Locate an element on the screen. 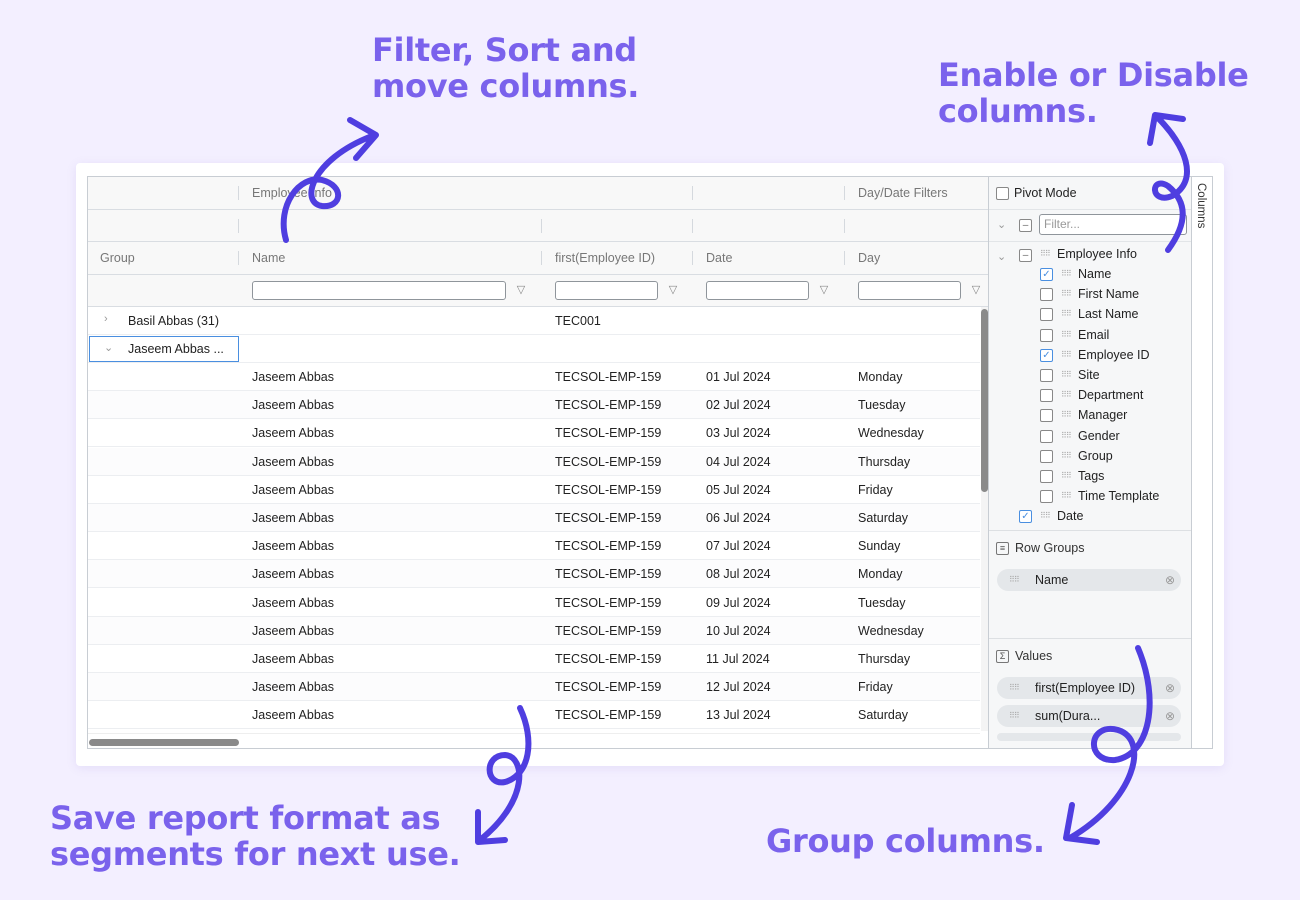 The height and width of the screenshot is (900, 1300). arrow-enable is located at coordinates (1168, 182).